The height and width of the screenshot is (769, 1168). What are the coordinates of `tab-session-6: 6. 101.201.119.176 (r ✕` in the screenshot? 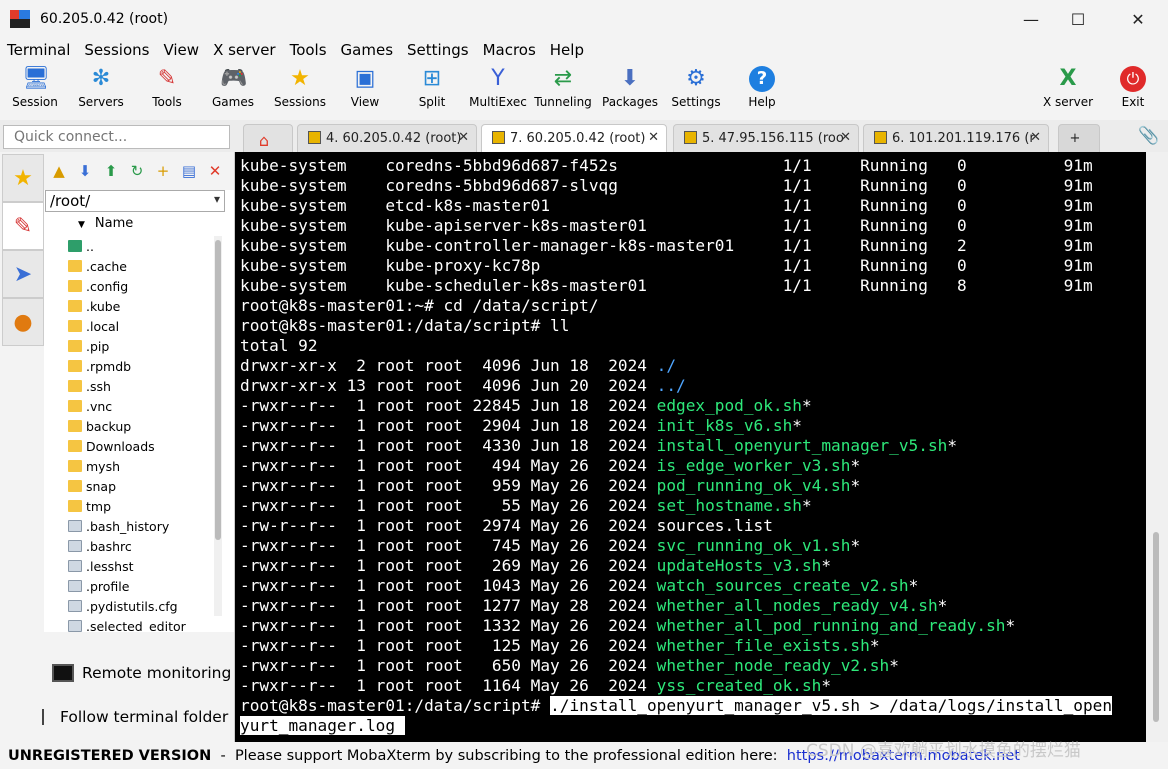 It's located at (956, 138).